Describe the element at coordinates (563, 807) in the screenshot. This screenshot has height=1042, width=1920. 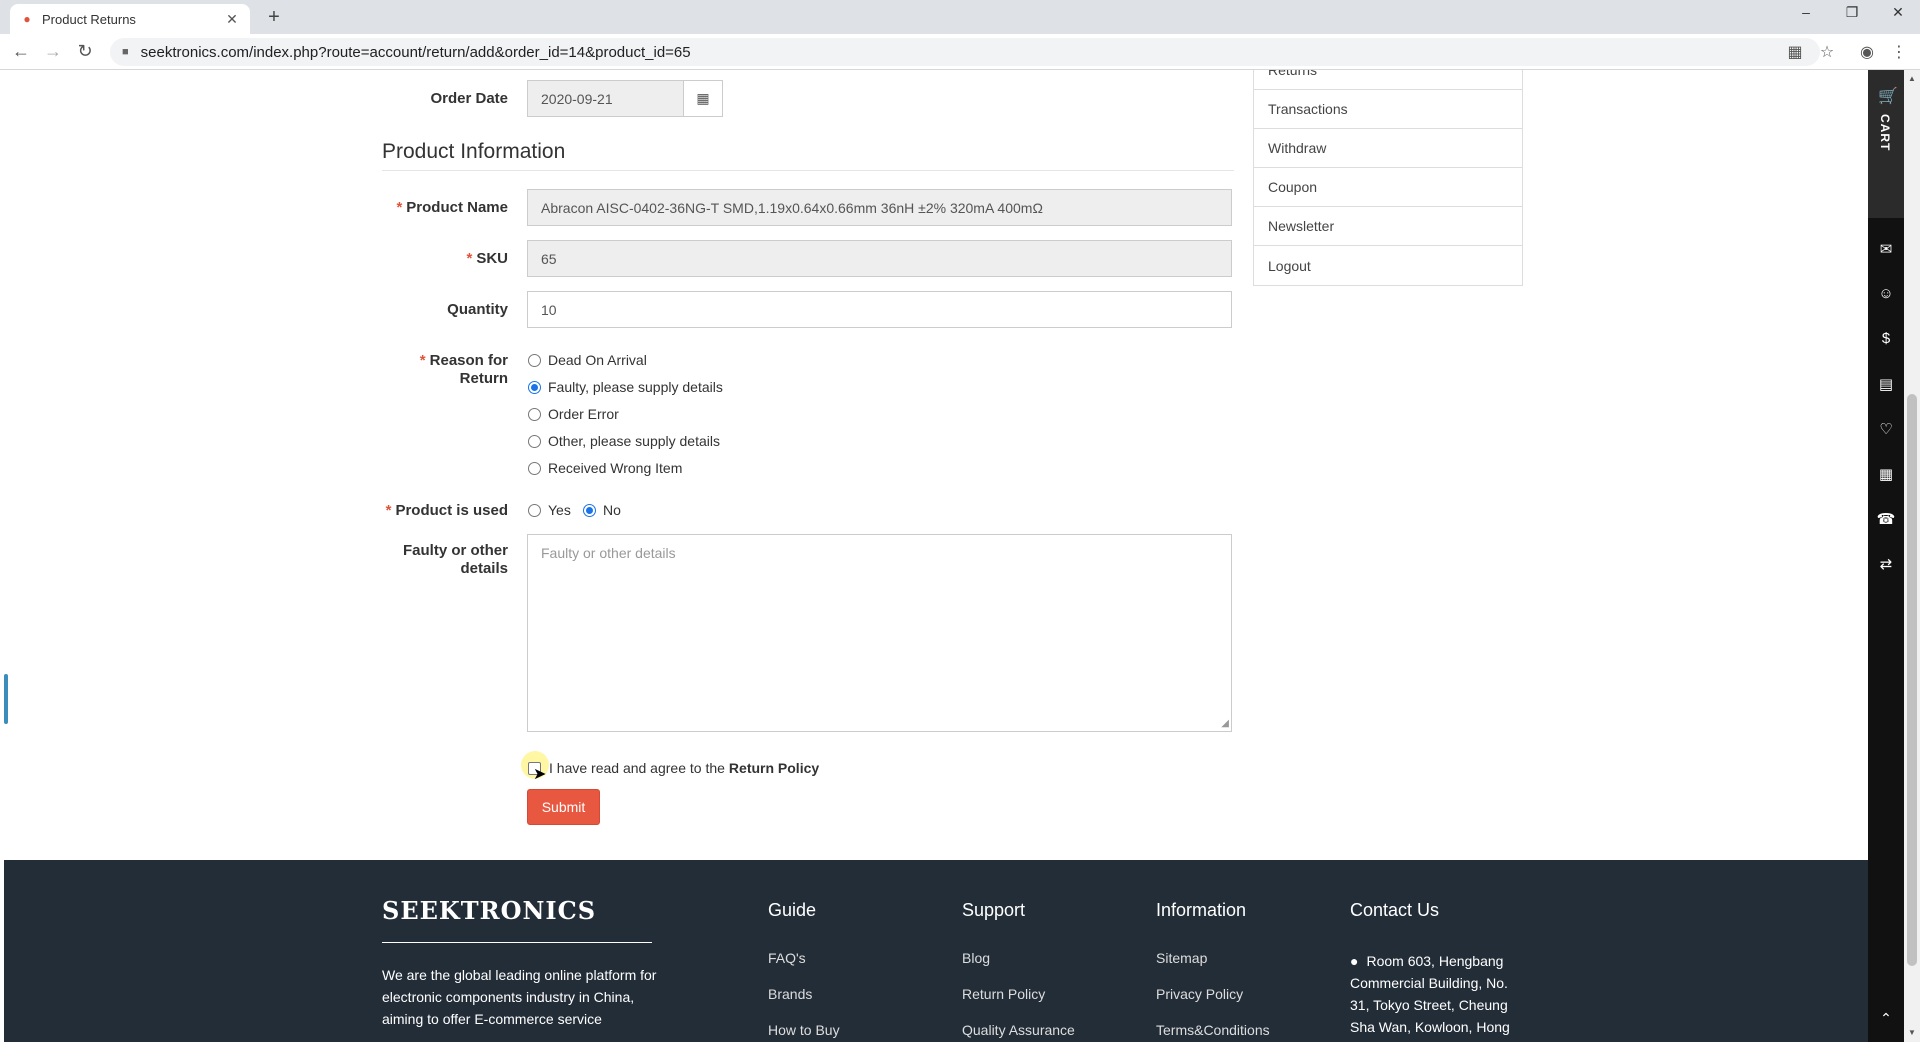
I see `submit-button: Submit` at that location.